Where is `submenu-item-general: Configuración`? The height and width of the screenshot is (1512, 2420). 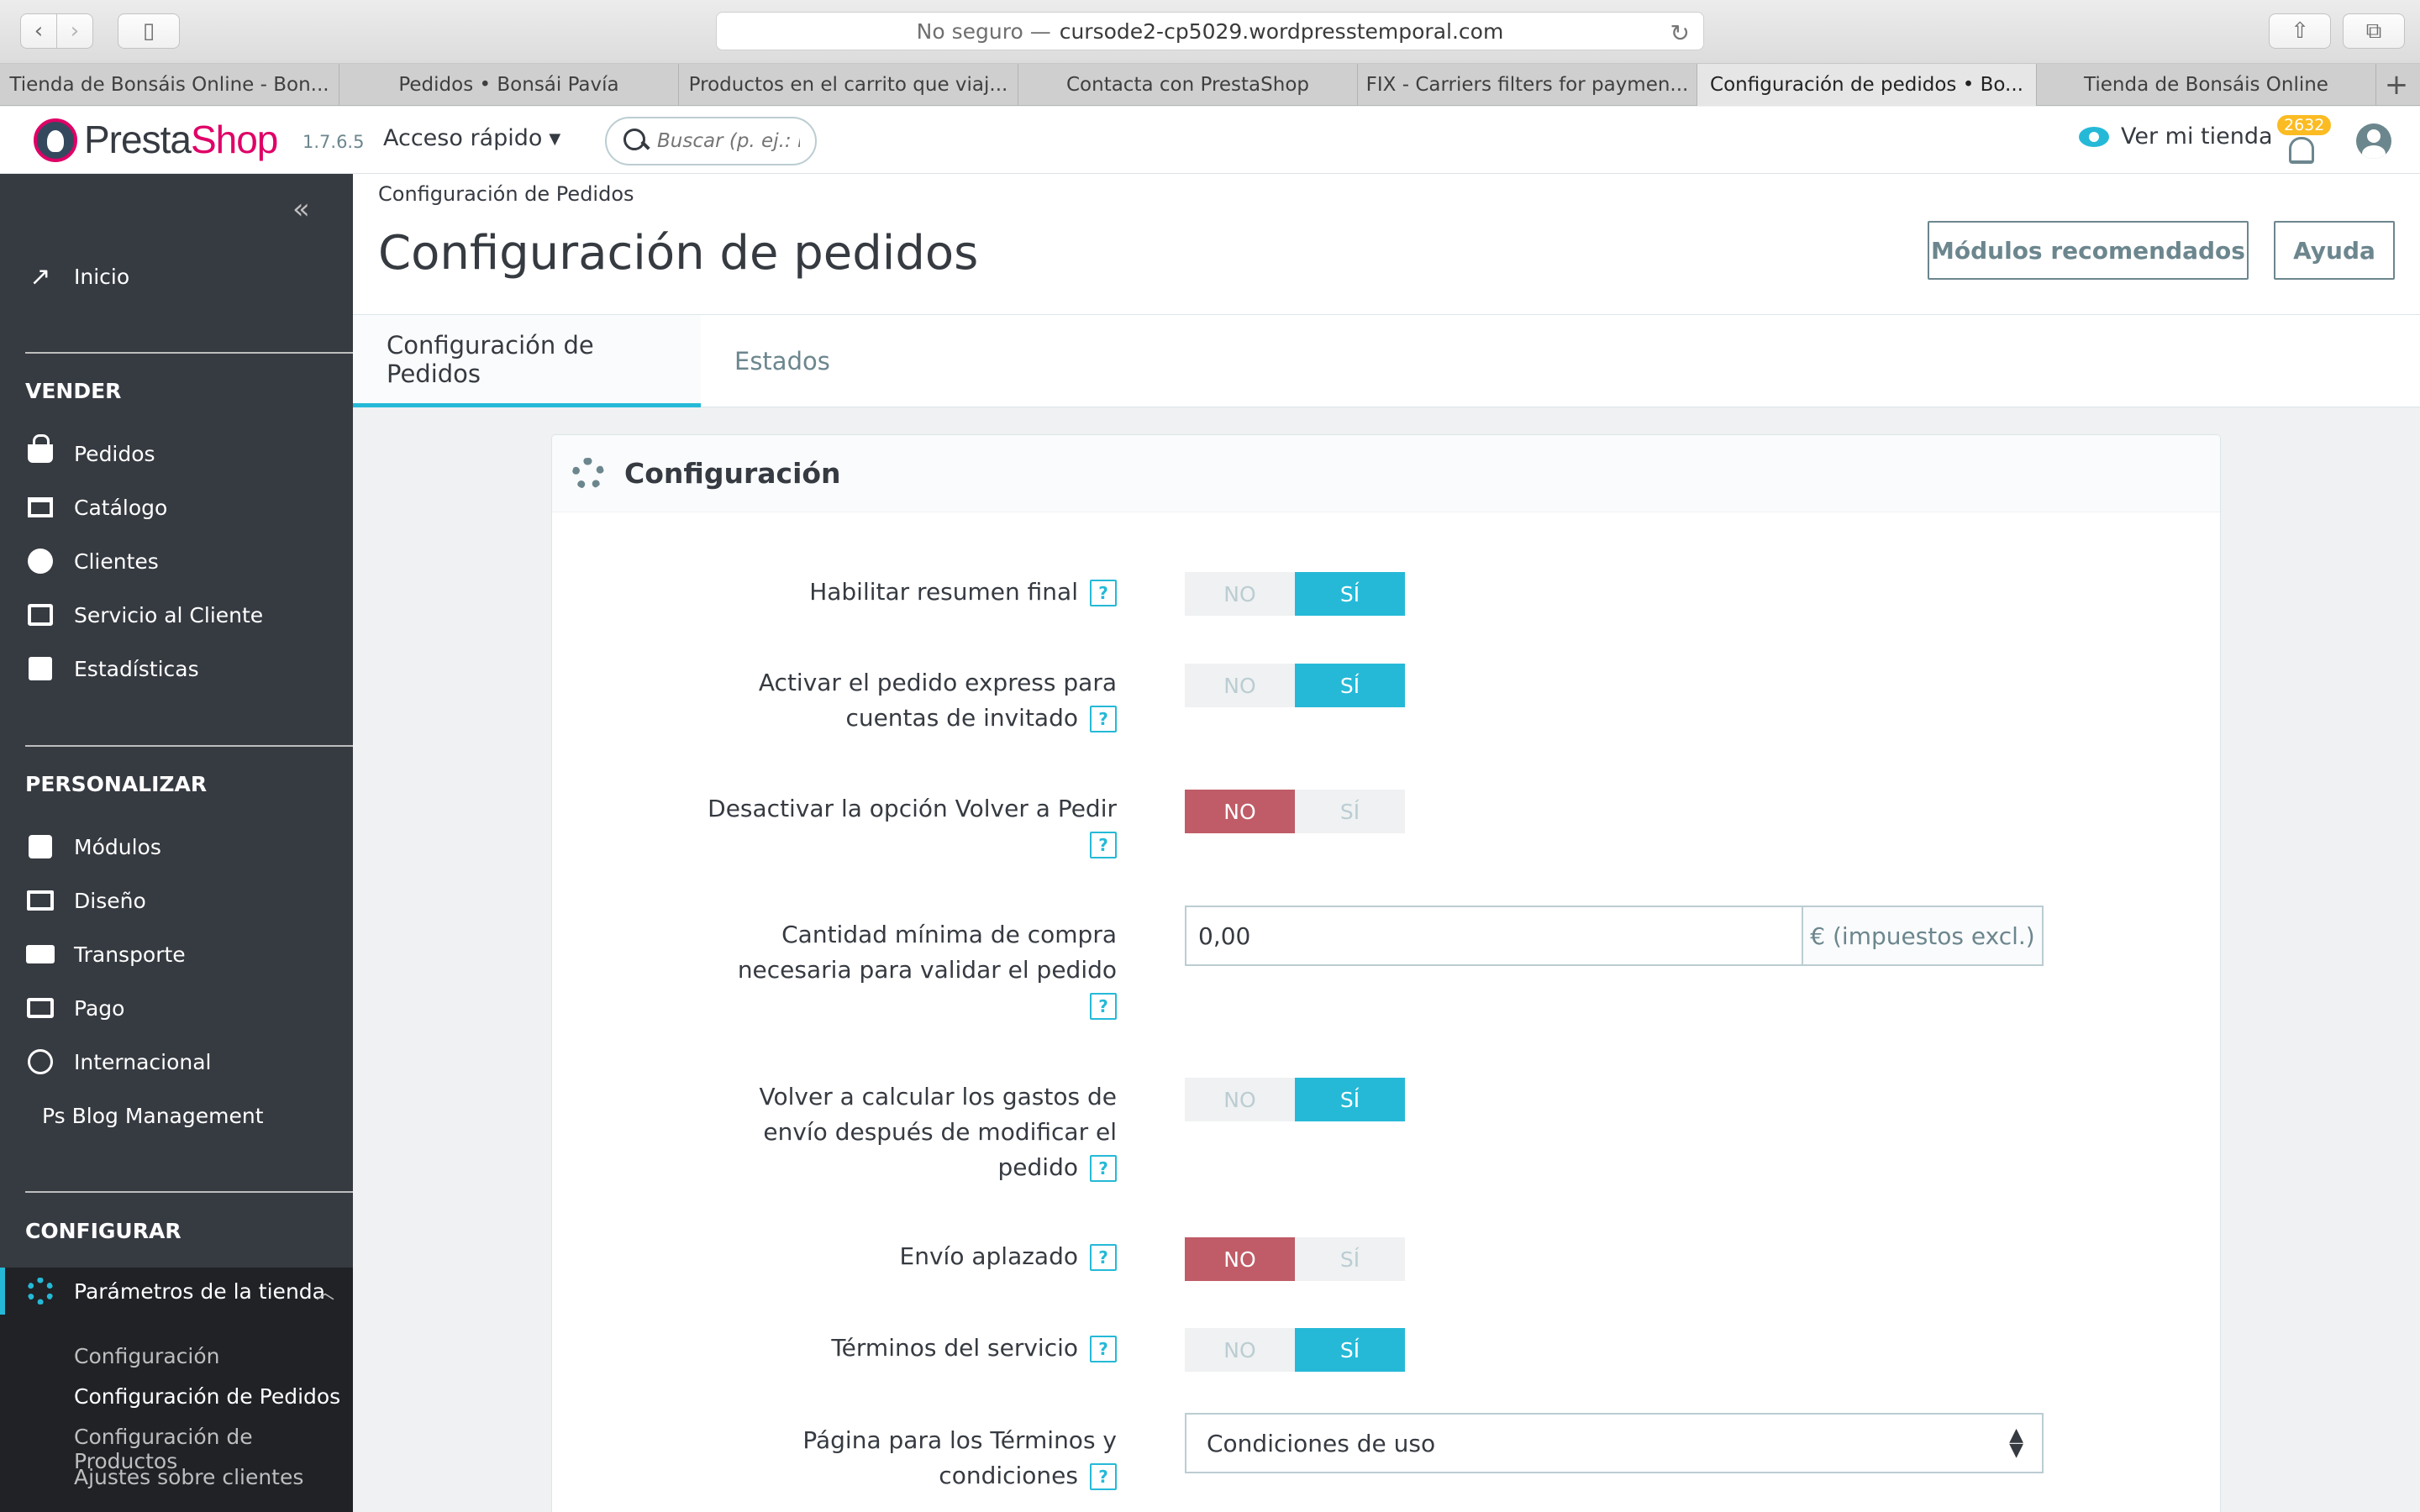 submenu-item-general: Configuración is located at coordinates (147, 1356).